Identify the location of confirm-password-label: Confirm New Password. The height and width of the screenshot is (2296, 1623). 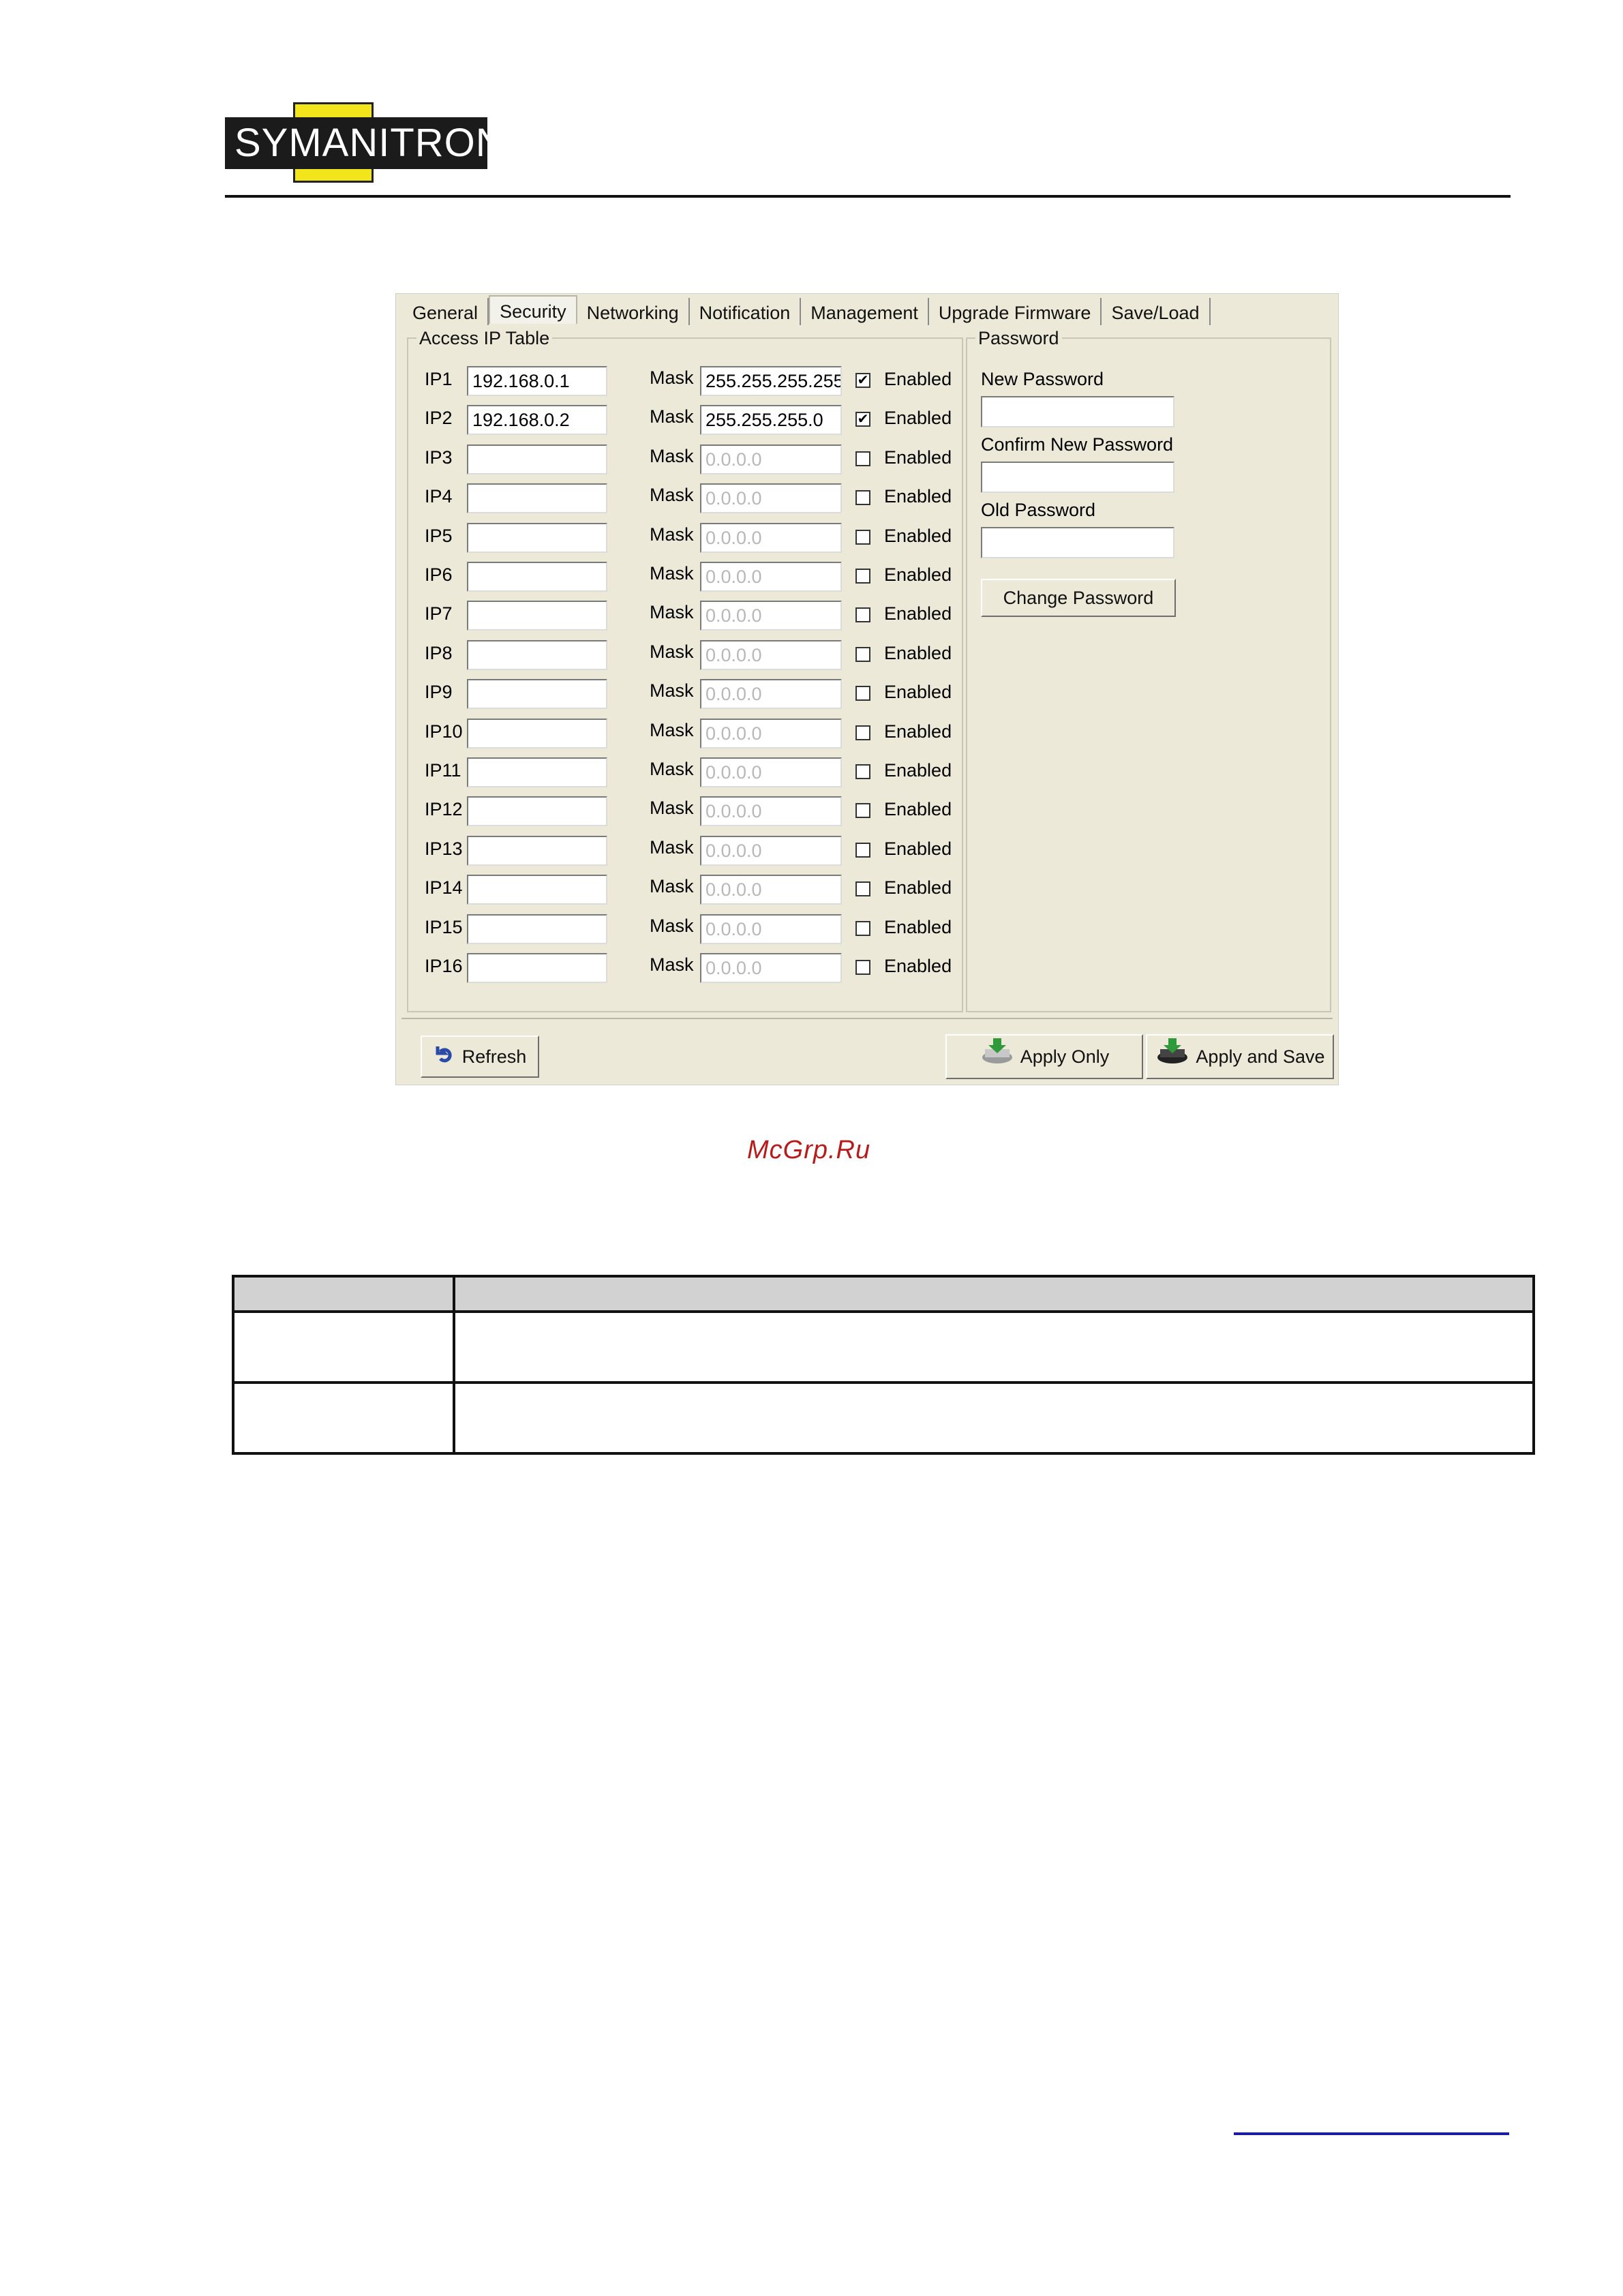
(1077, 444).